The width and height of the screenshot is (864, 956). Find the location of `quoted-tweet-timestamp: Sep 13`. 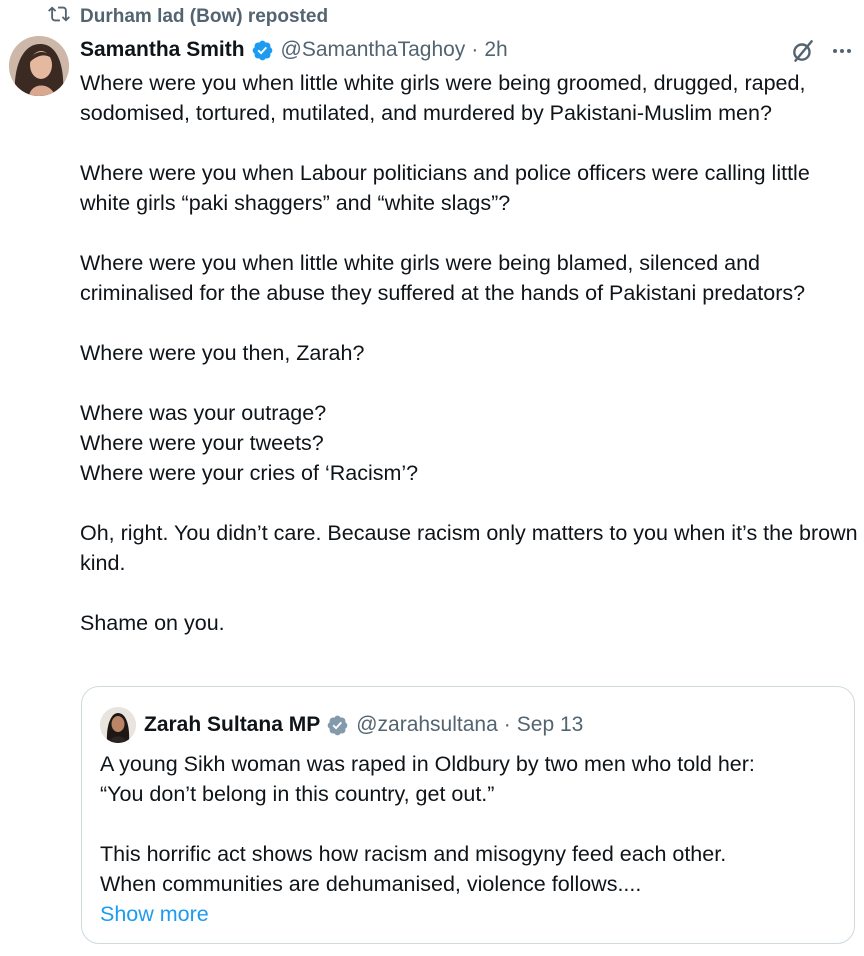

quoted-tweet-timestamp: Sep 13 is located at coordinates (550, 725).